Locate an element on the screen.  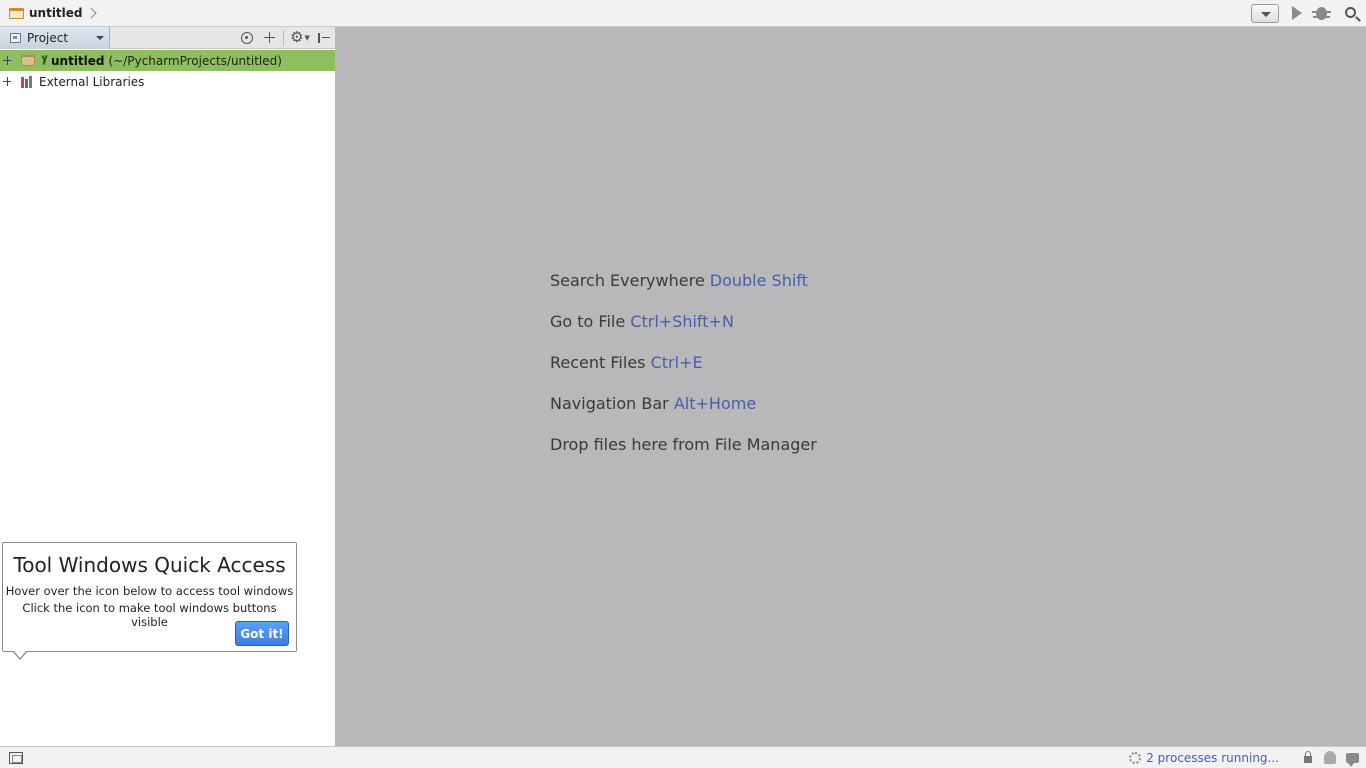
collapse-all-button is located at coordinates (269, 38).